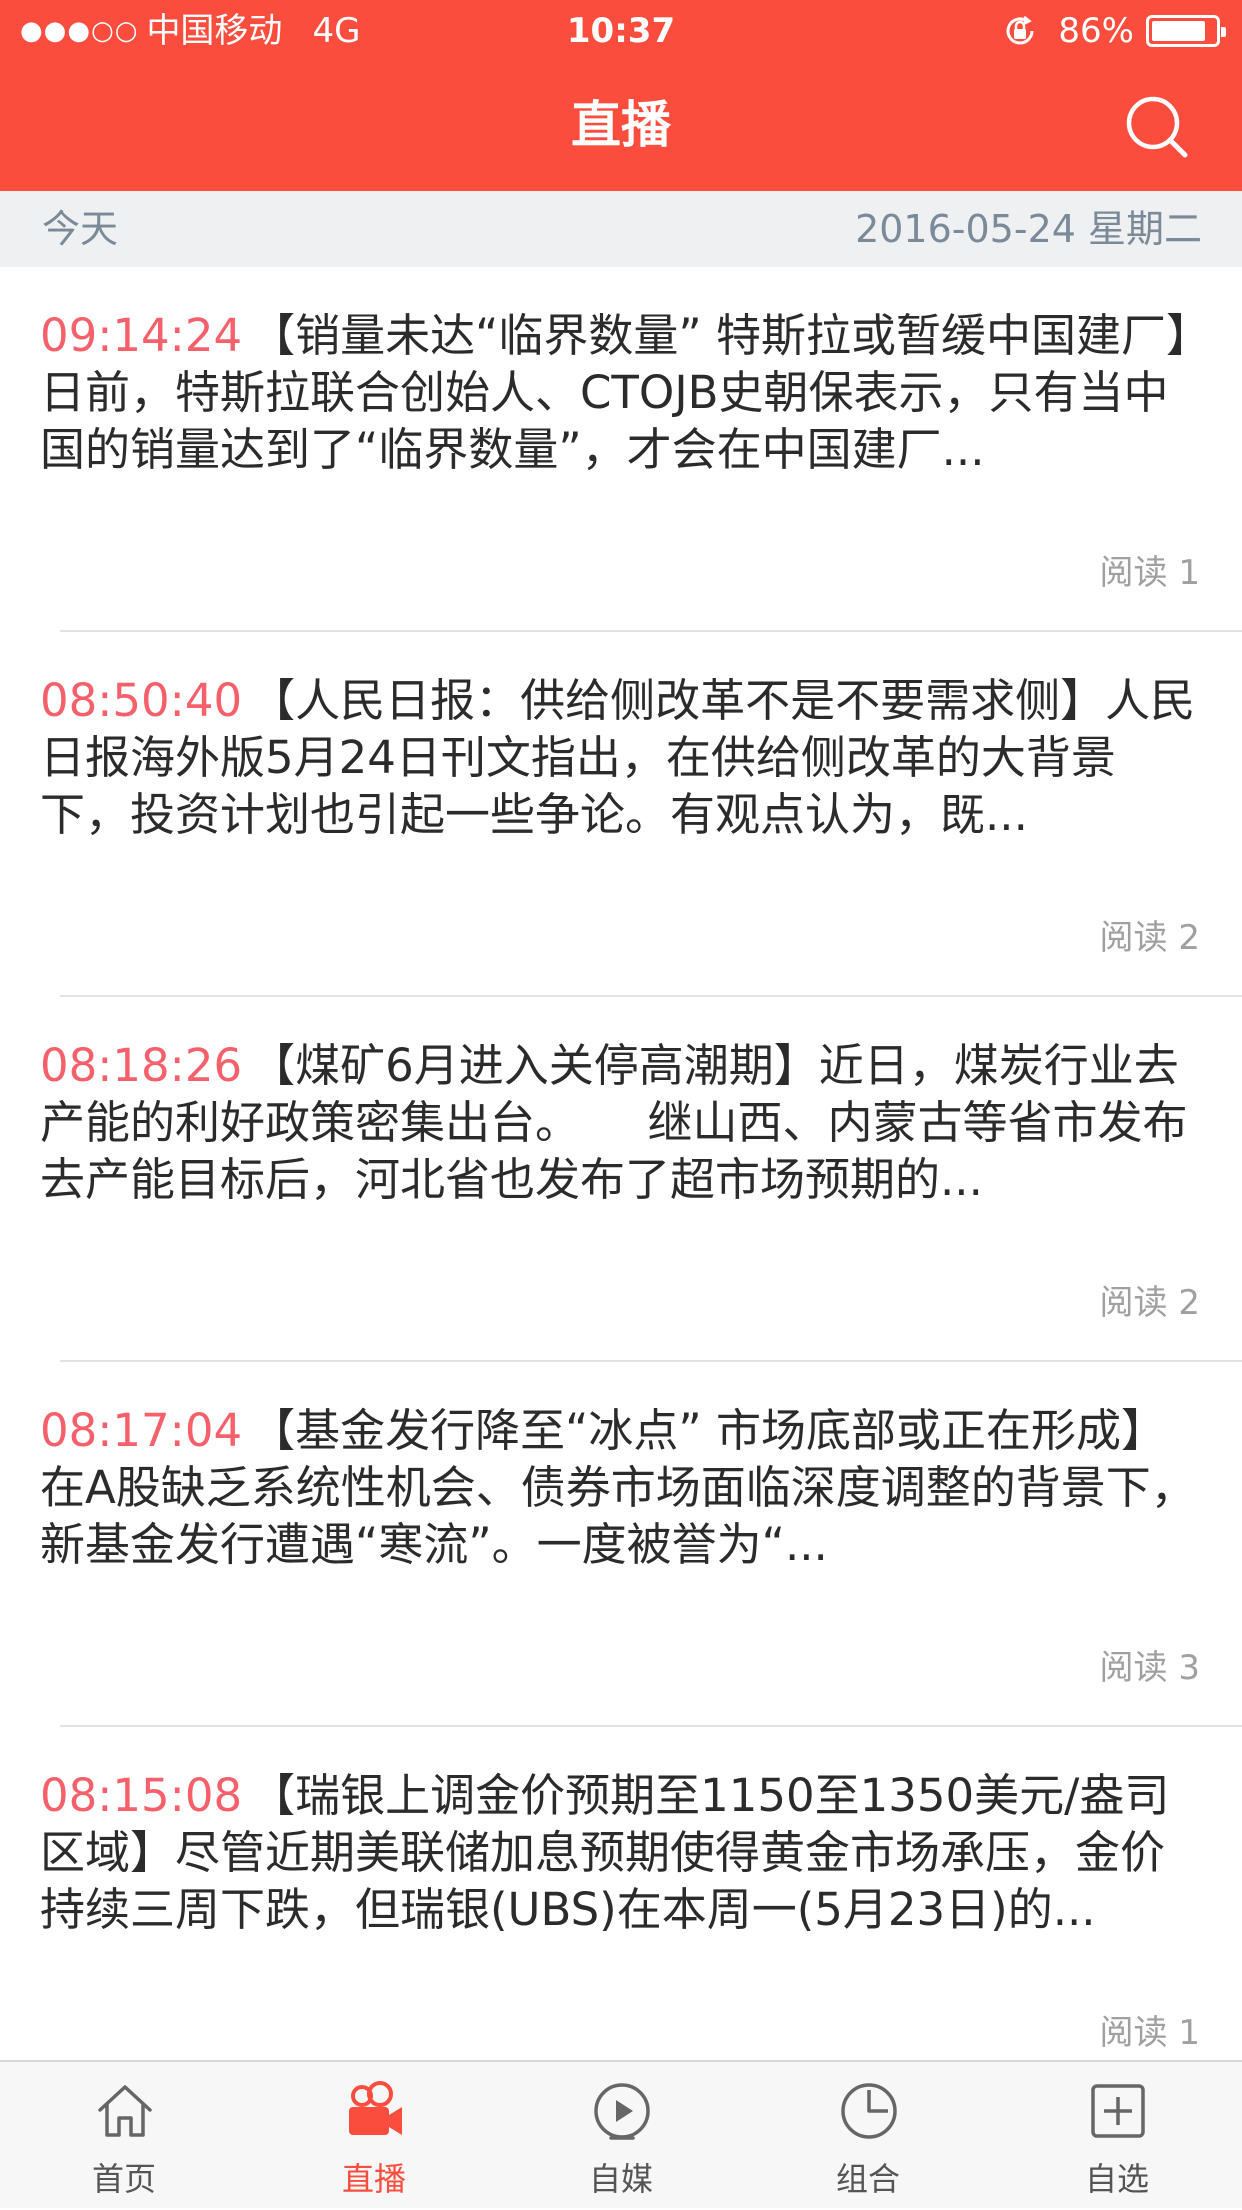  I want to click on tab-label: 直播, so click(373, 2179).